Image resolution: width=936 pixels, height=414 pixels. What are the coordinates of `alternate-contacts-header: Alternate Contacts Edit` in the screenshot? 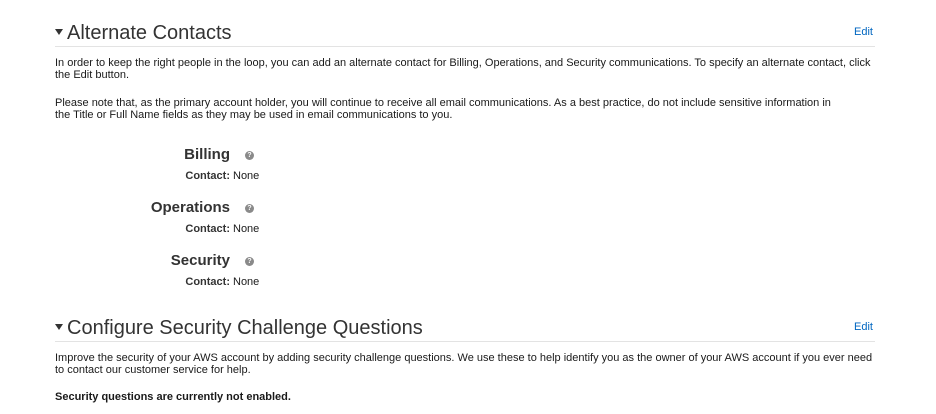 It's located at (465, 33).